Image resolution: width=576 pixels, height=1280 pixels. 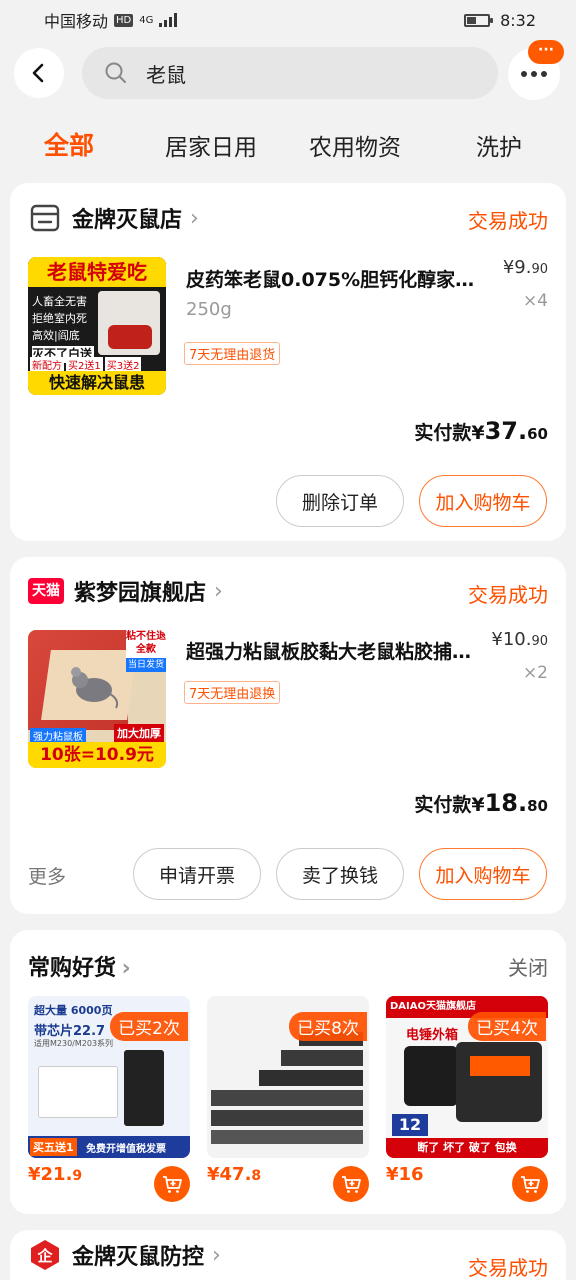 What do you see at coordinates (525, 267) in the screenshot?
I see `unit-price: ¥9.90` at bounding box center [525, 267].